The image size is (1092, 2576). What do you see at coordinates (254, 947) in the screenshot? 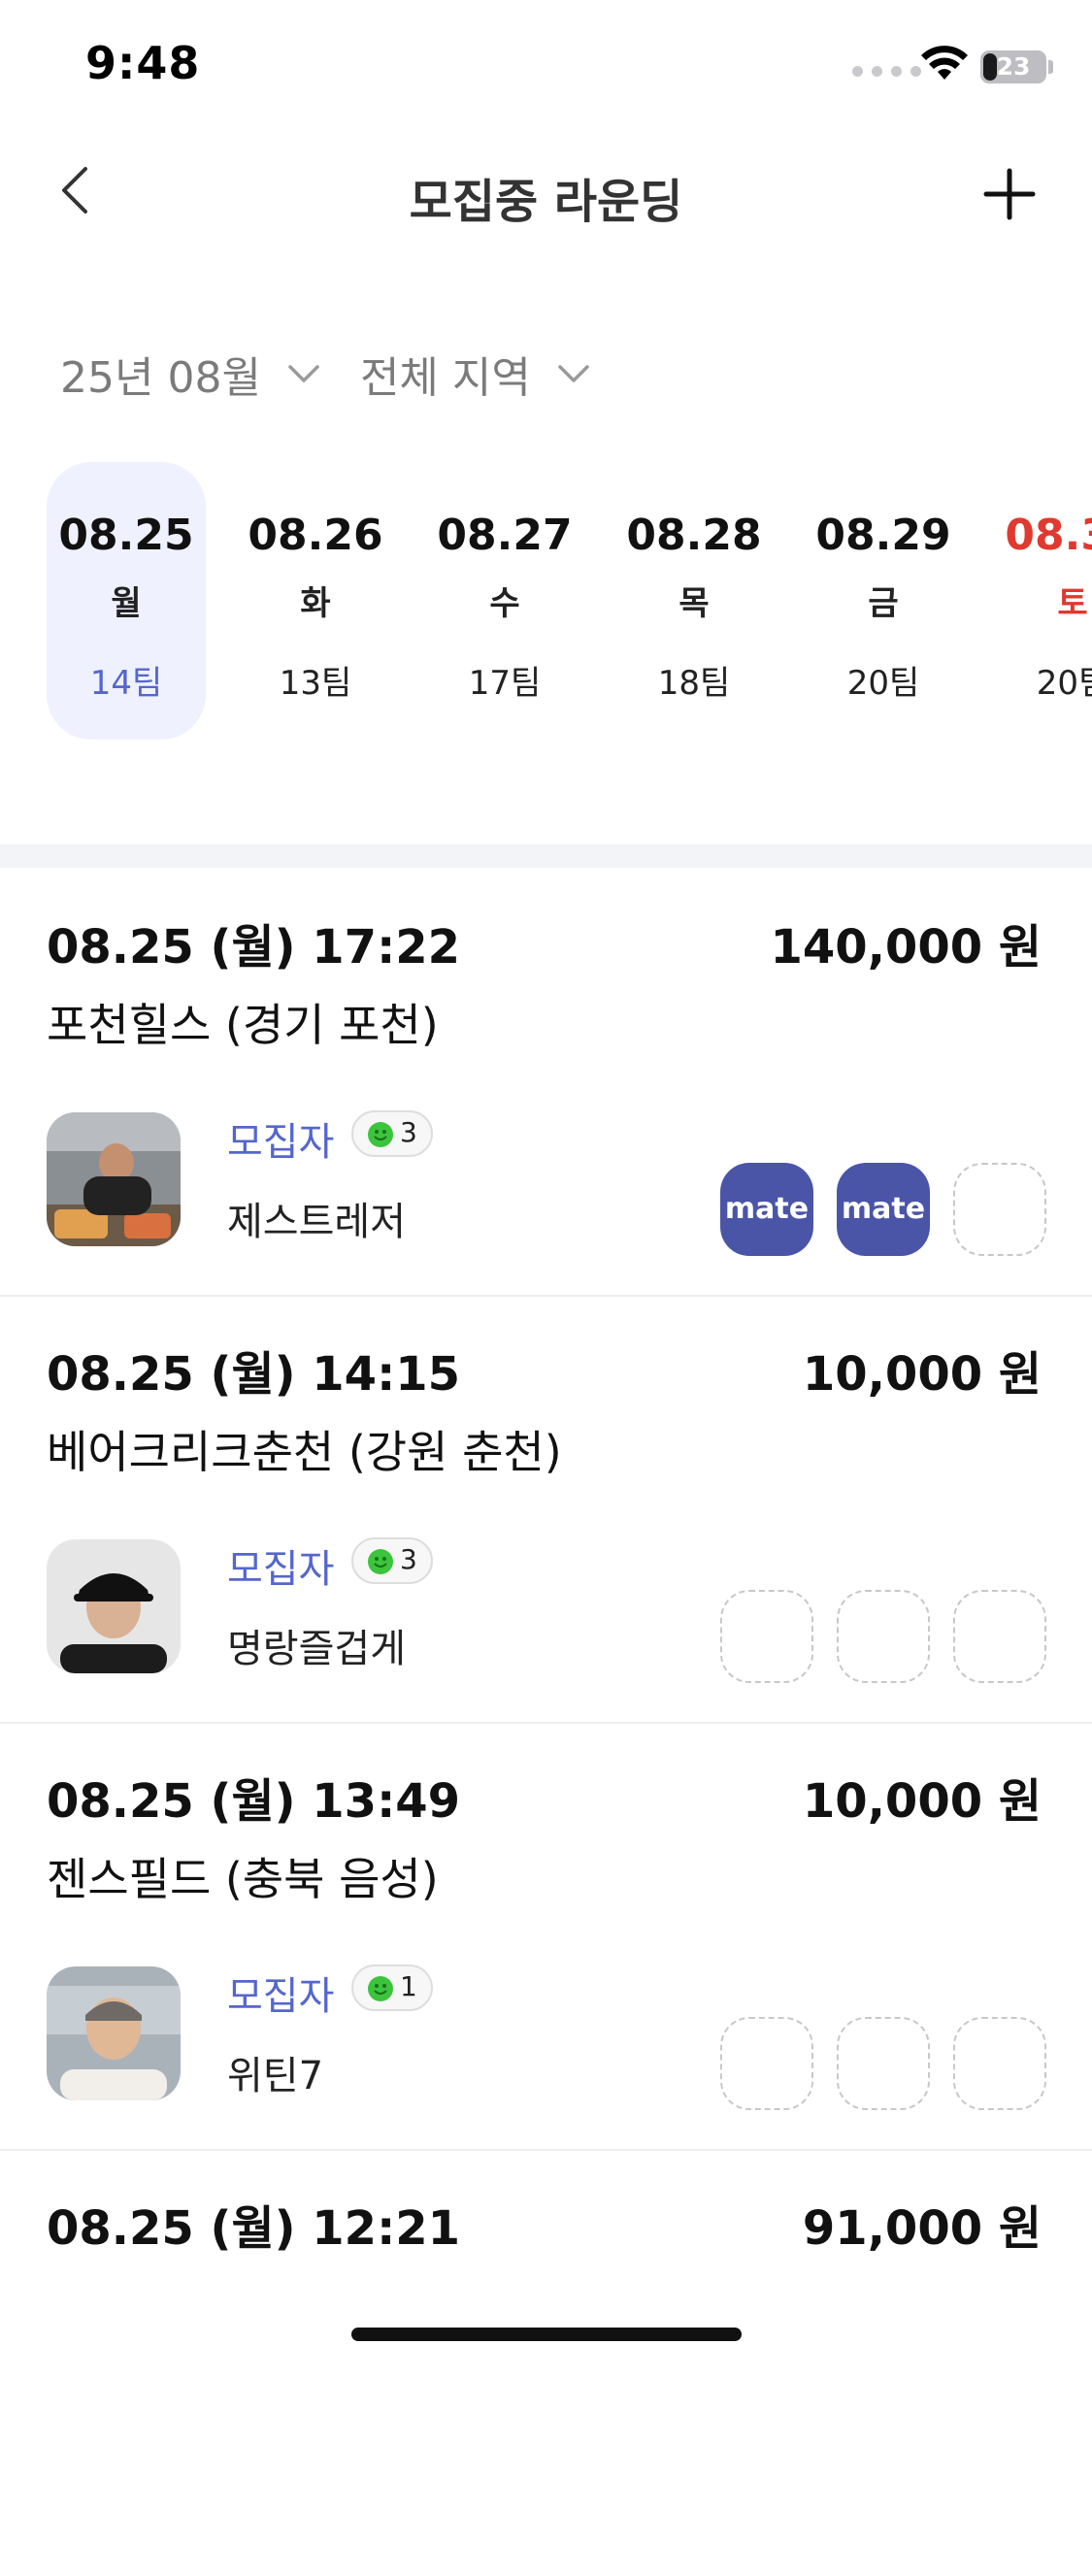
I see `round-datetime: 08.25 (월) 17:22` at bounding box center [254, 947].